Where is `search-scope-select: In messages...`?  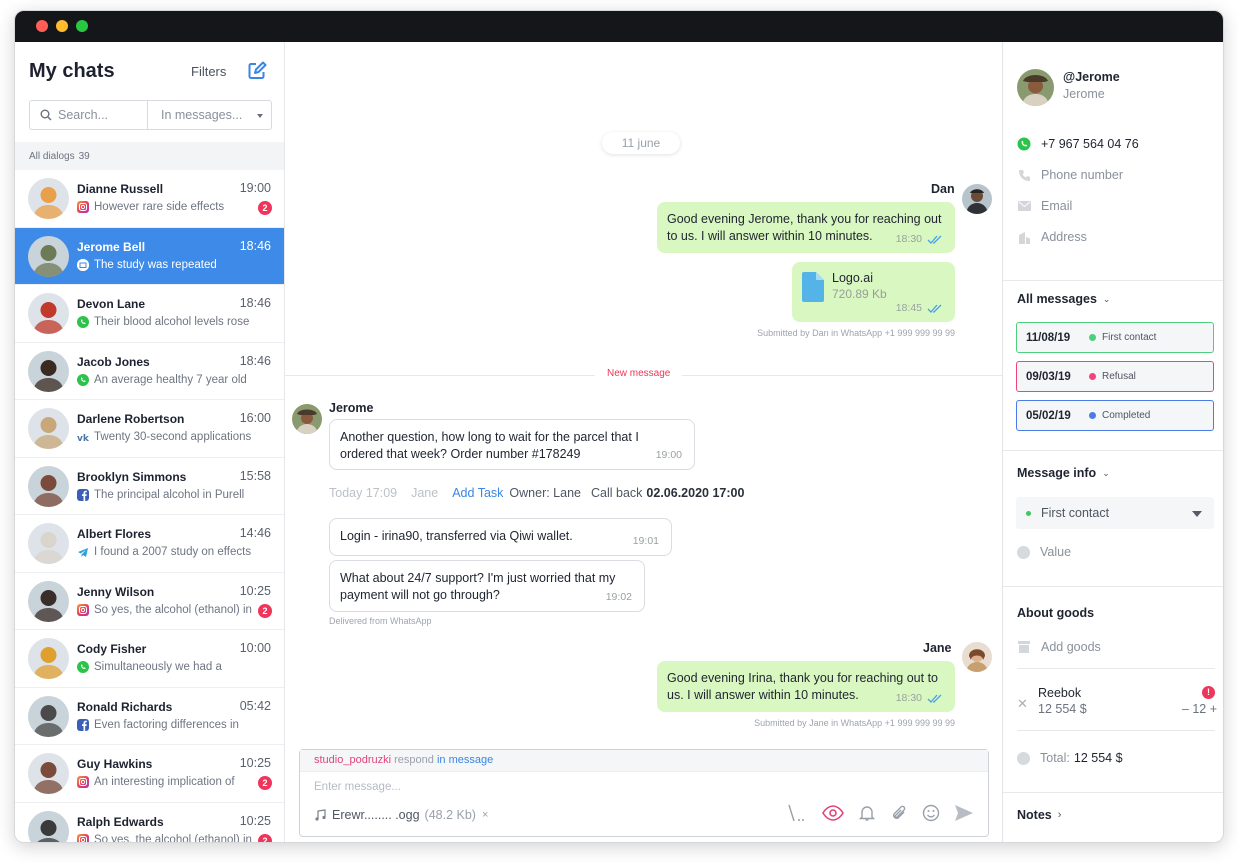 search-scope-select: In messages... is located at coordinates (209, 115).